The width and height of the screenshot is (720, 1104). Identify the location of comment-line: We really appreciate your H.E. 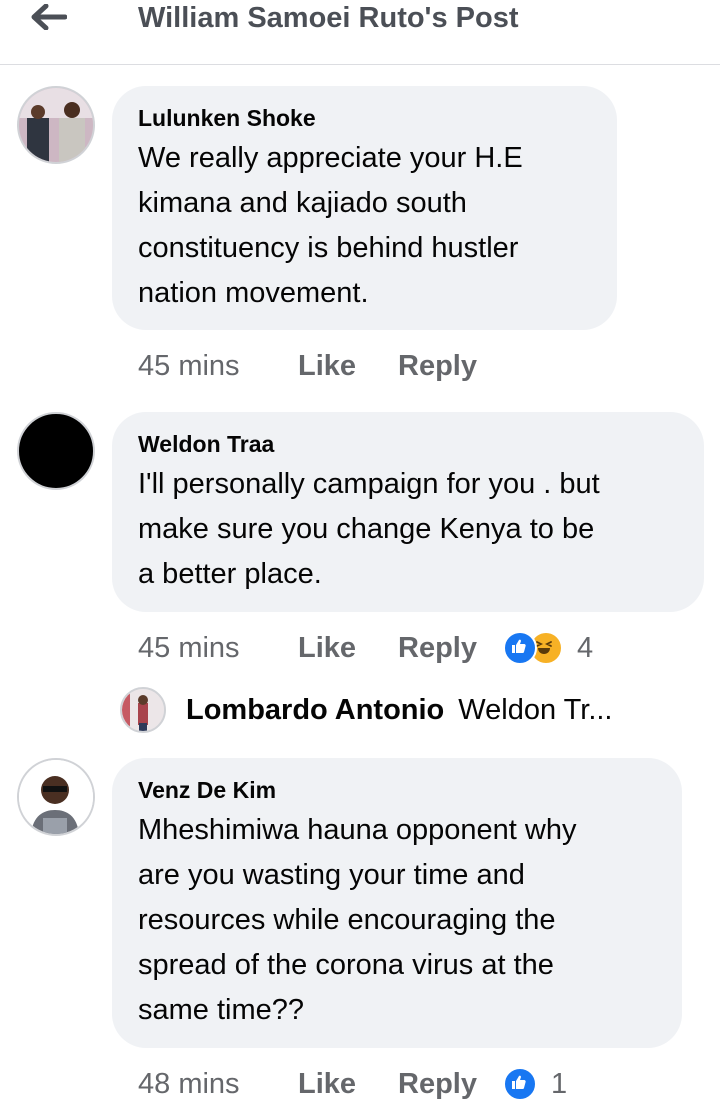
(330, 158).